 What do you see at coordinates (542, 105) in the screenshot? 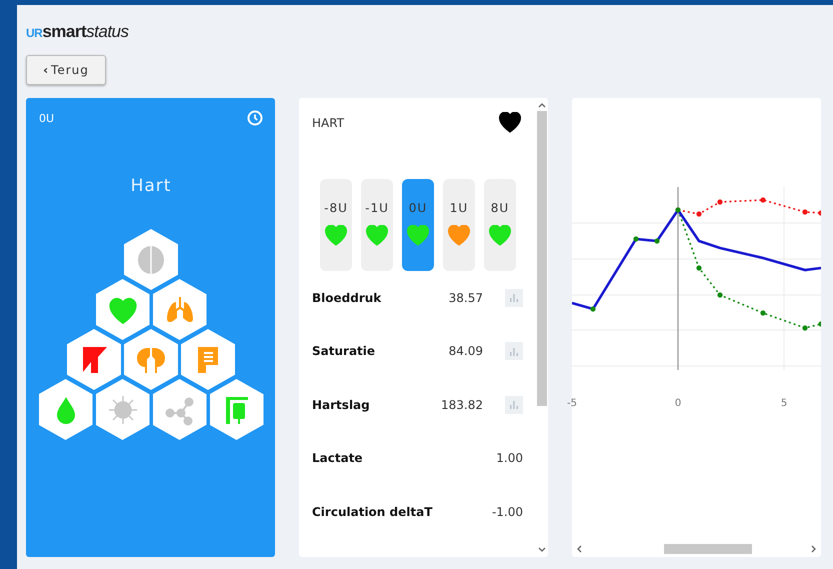
I see `scroll-up-icon` at bounding box center [542, 105].